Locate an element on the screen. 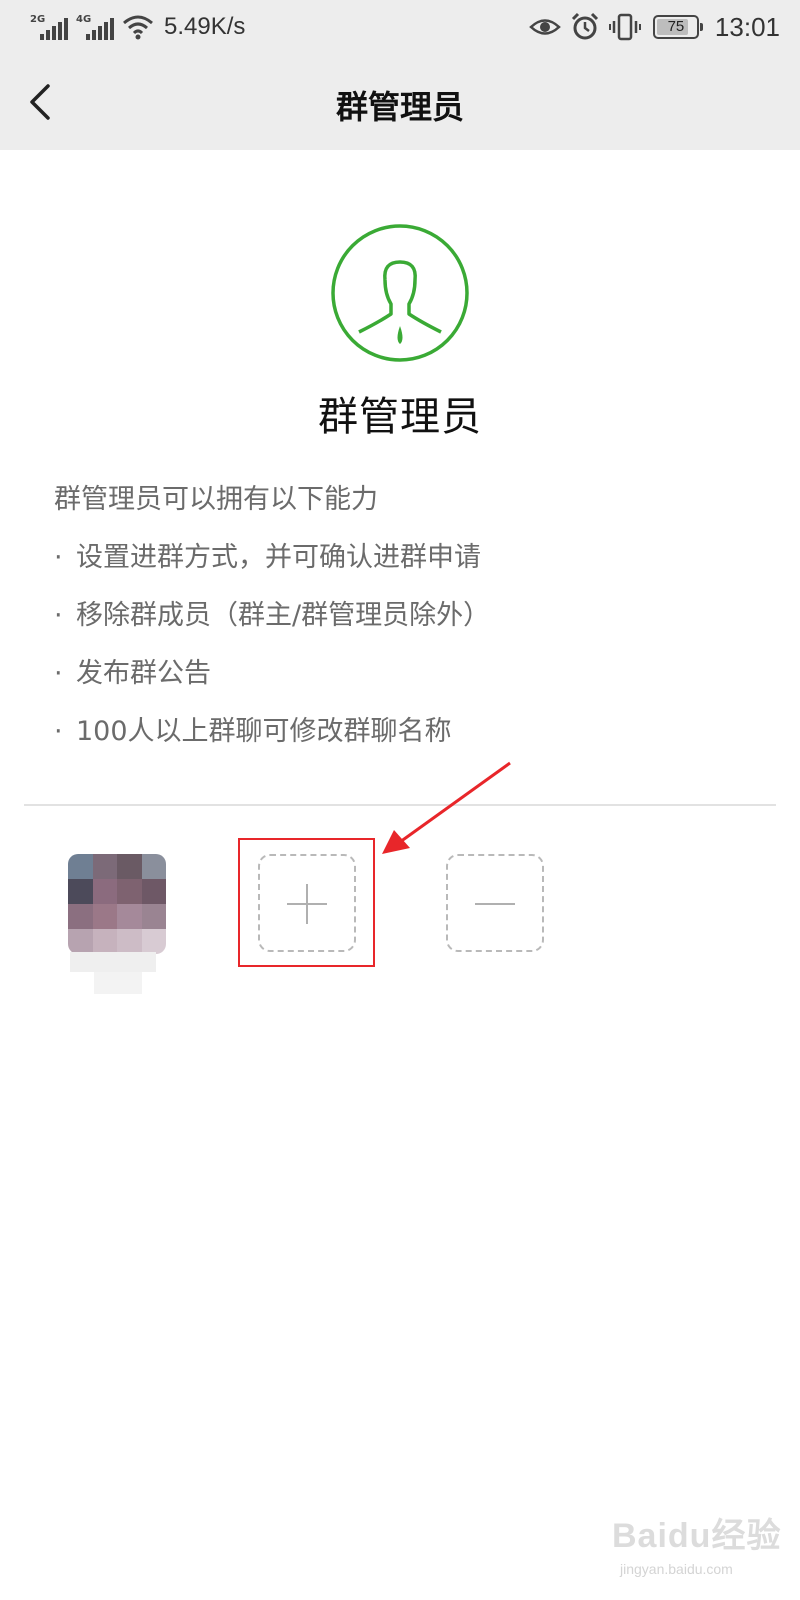 Image resolution: width=800 pixels, height=1600 pixels. nav-bar: 群管理员 is located at coordinates (400, 102).